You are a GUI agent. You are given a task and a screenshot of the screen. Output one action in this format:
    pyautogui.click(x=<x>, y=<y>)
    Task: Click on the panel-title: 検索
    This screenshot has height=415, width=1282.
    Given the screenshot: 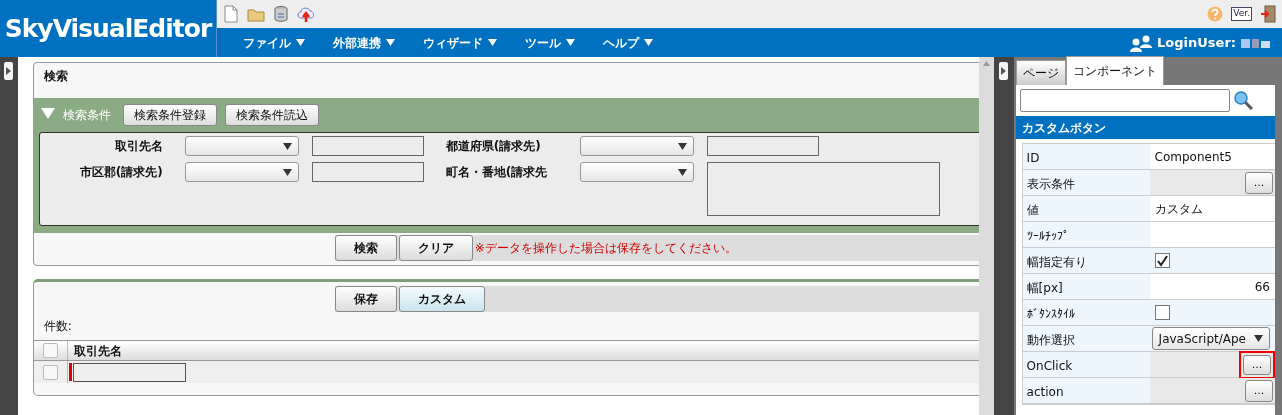 What is the action you would take?
    pyautogui.click(x=55, y=76)
    